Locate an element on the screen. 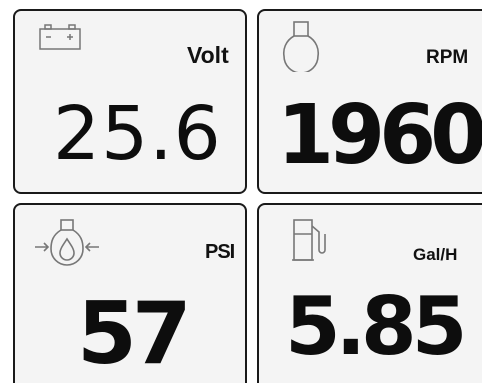  psi-label: PSI is located at coordinates (220, 252).